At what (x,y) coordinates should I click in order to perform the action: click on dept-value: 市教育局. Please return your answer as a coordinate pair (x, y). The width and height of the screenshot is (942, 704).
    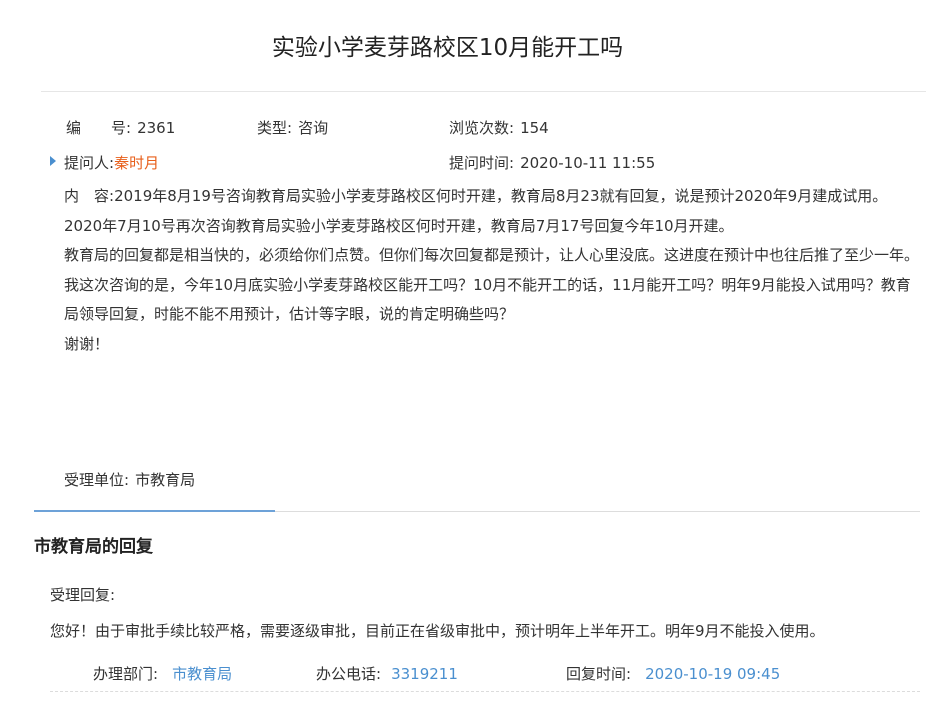
    Looking at the image, I should click on (202, 674).